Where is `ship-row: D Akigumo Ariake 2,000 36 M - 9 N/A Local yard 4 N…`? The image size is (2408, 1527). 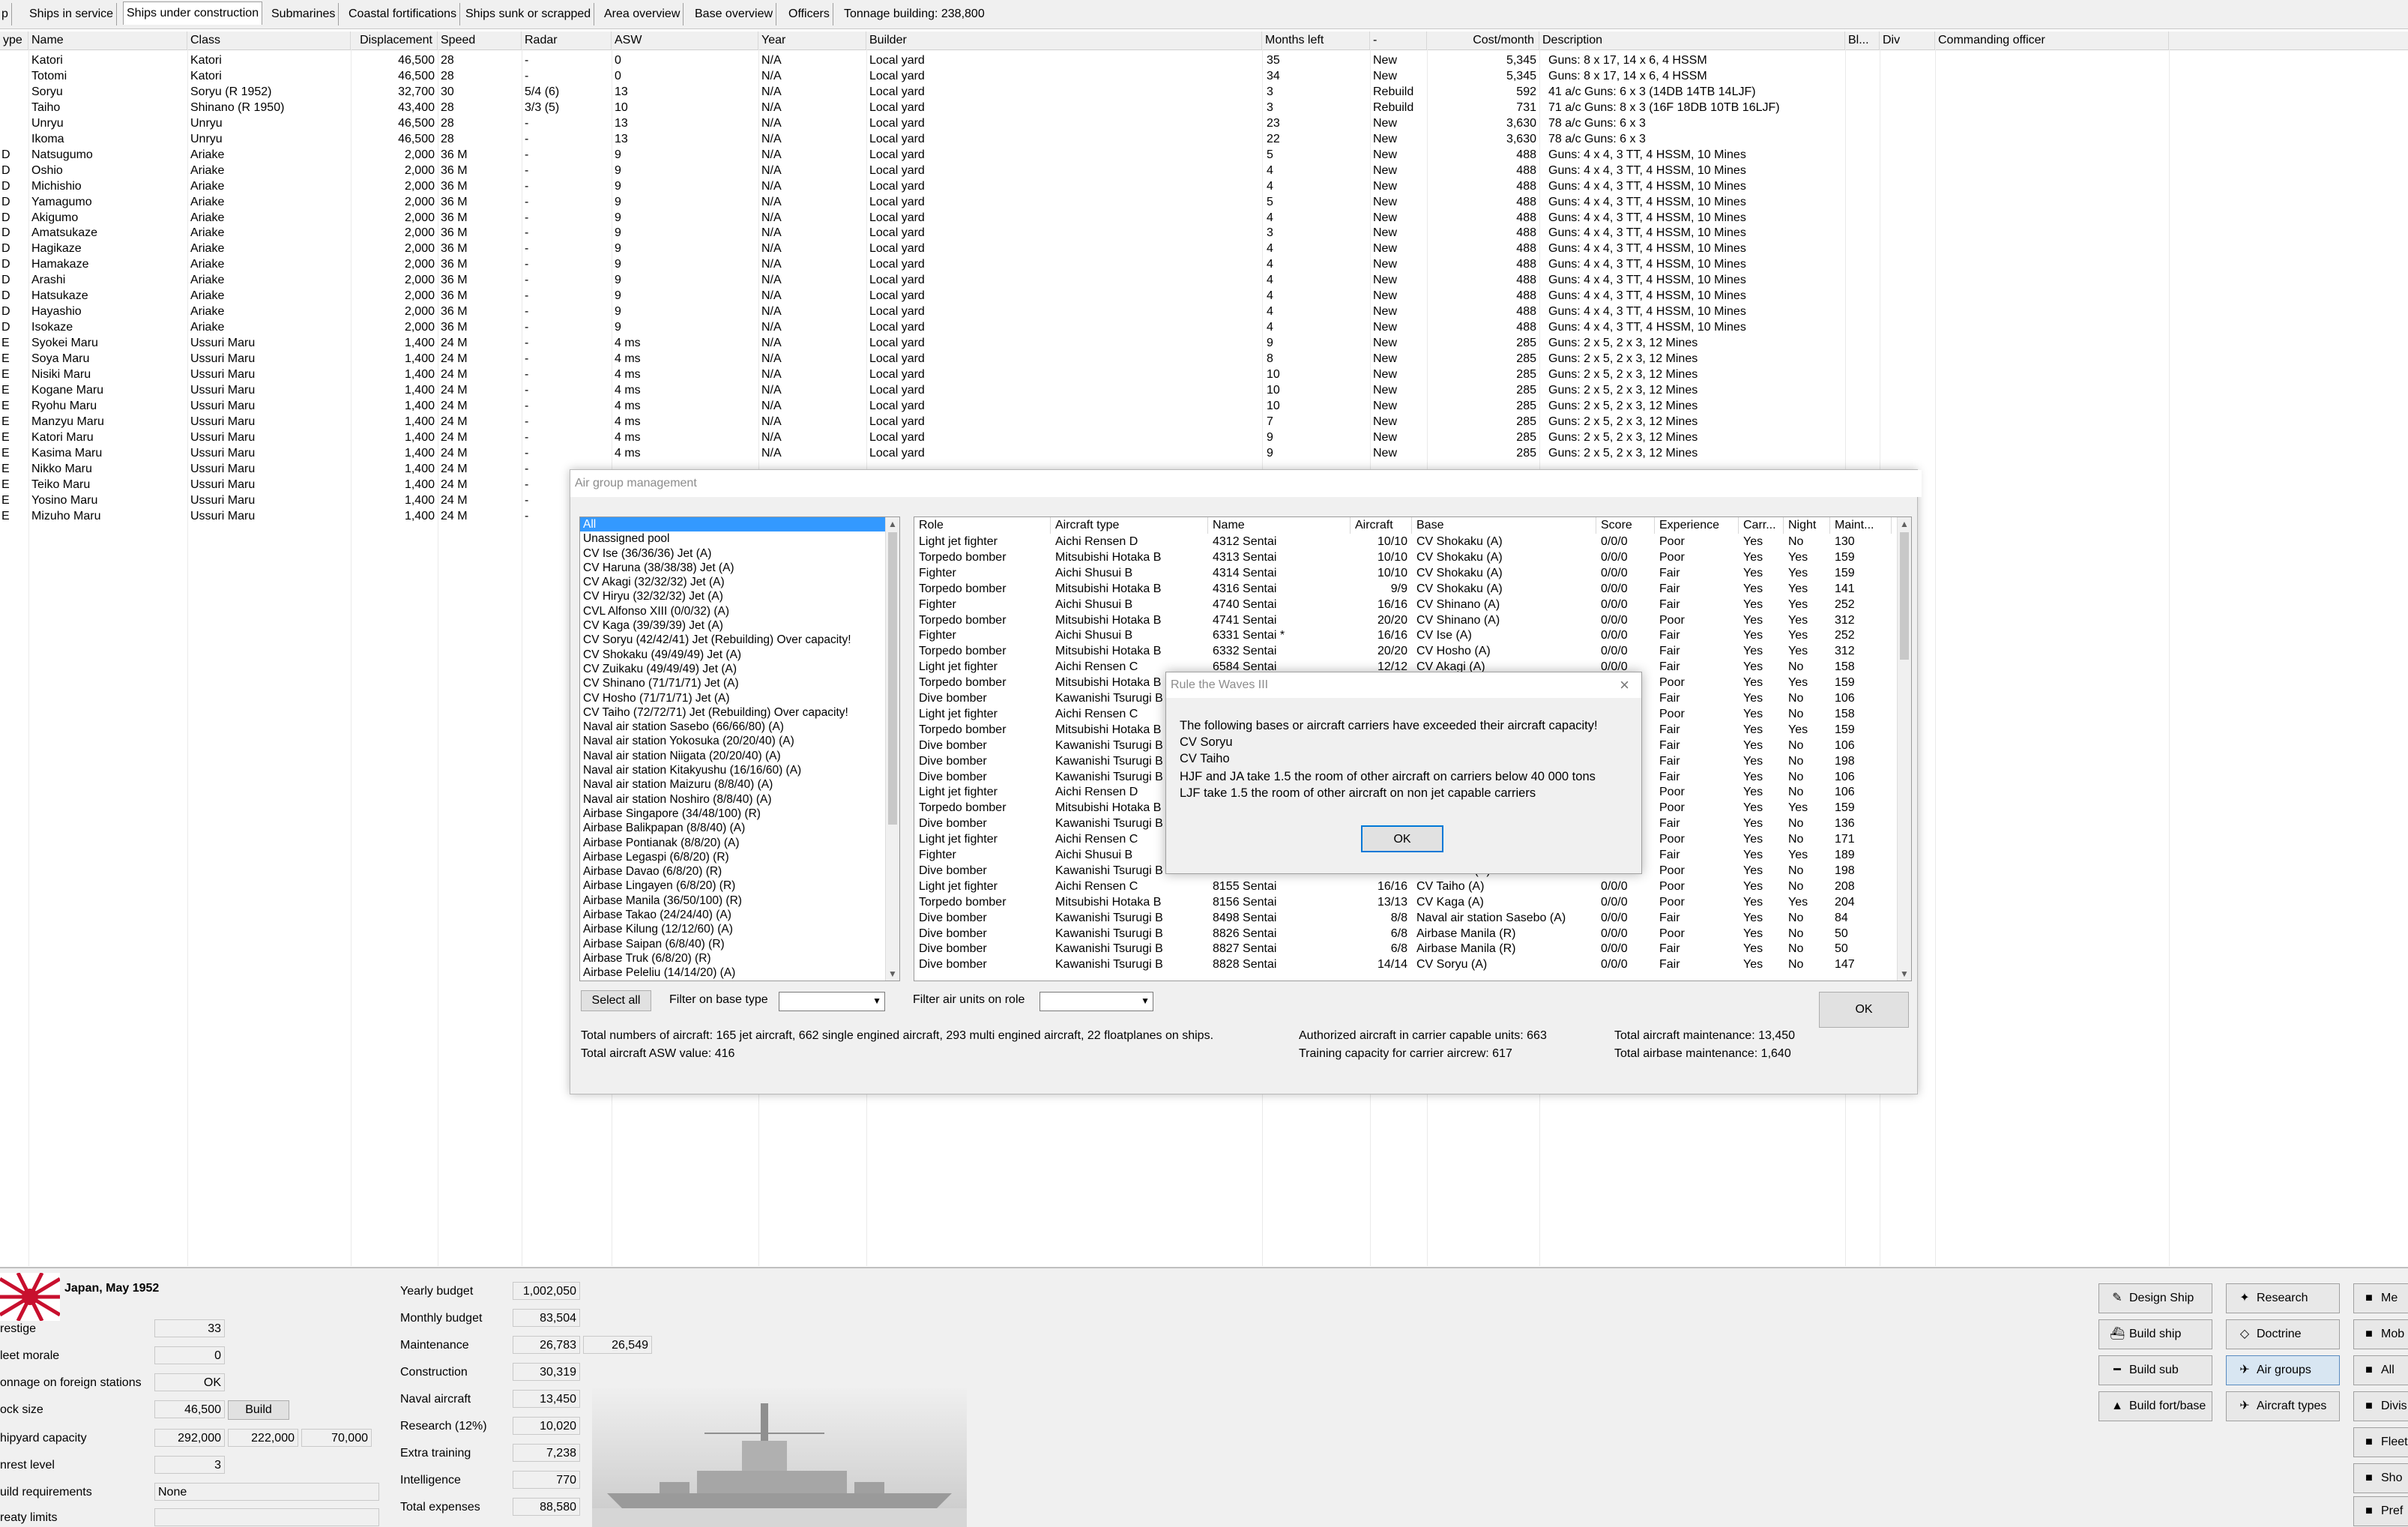
ship-row: D Akigumo Ariake 2,000 36 M - 9 N/A Local yard 4 N… is located at coordinates (1204, 218).